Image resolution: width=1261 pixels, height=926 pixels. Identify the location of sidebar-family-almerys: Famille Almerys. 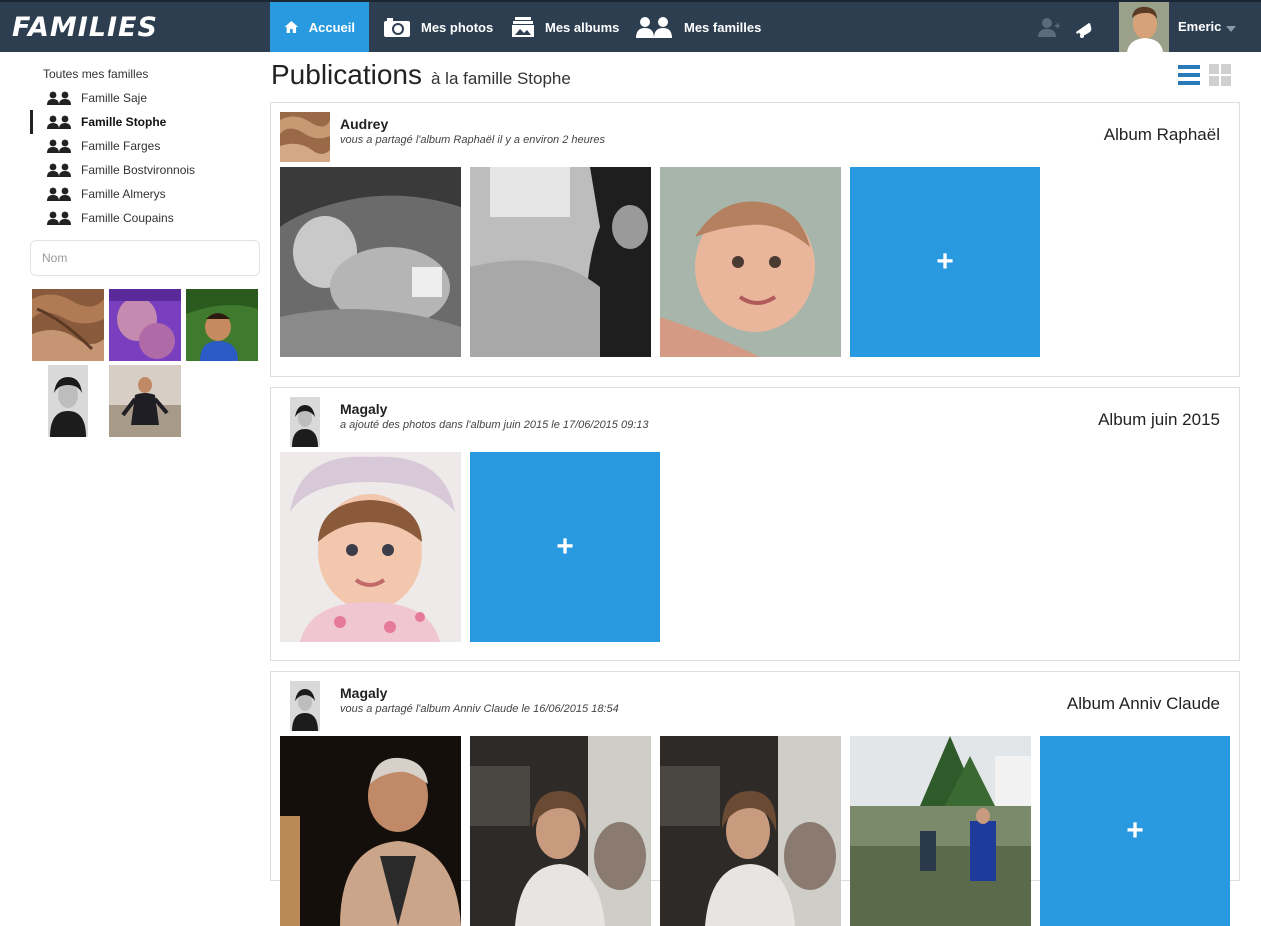
(106, 194).